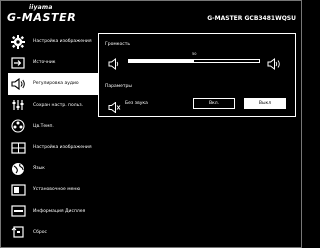  Describe the element at coordinates (18, 169) in the screenshot. I see `globe-icon` at that location.